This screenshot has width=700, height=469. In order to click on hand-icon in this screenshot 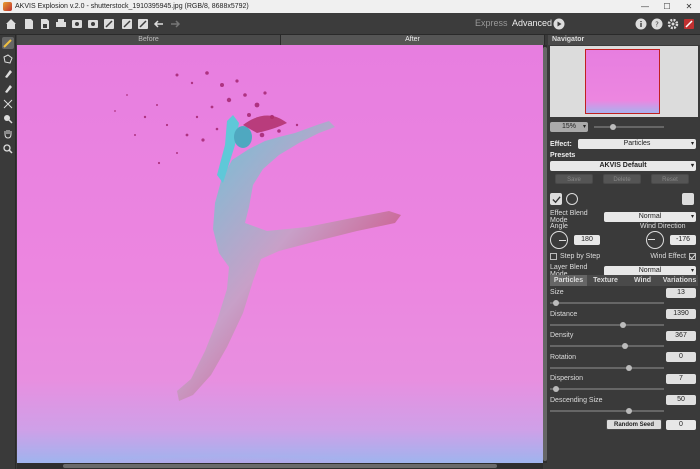, I will do `click(8, 134)`.